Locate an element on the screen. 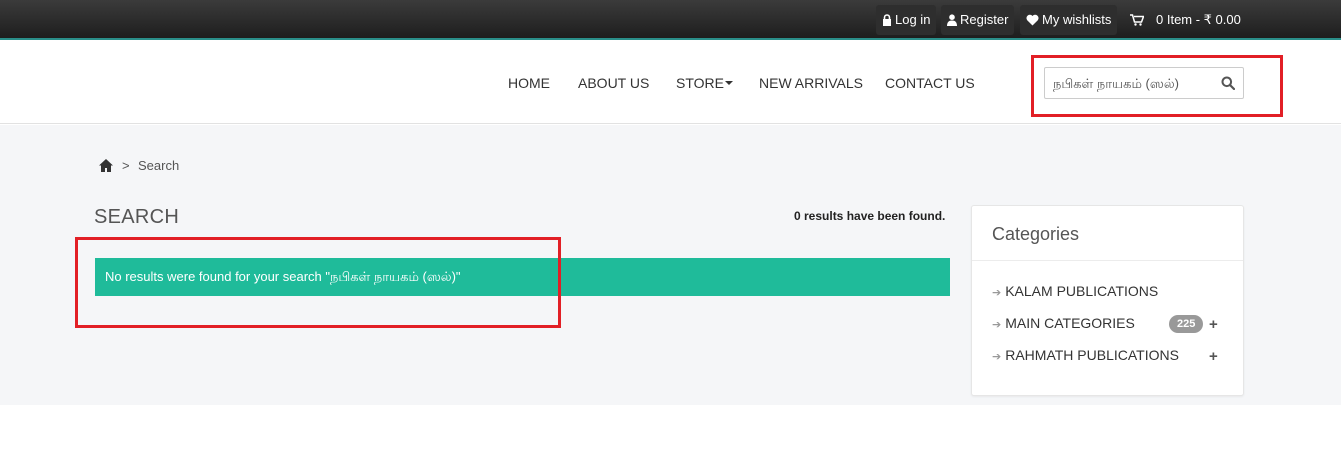 The height and width of the screenshot is (460, 1341). results-count: 0 results have been found. is located at coordinates (870, 216).